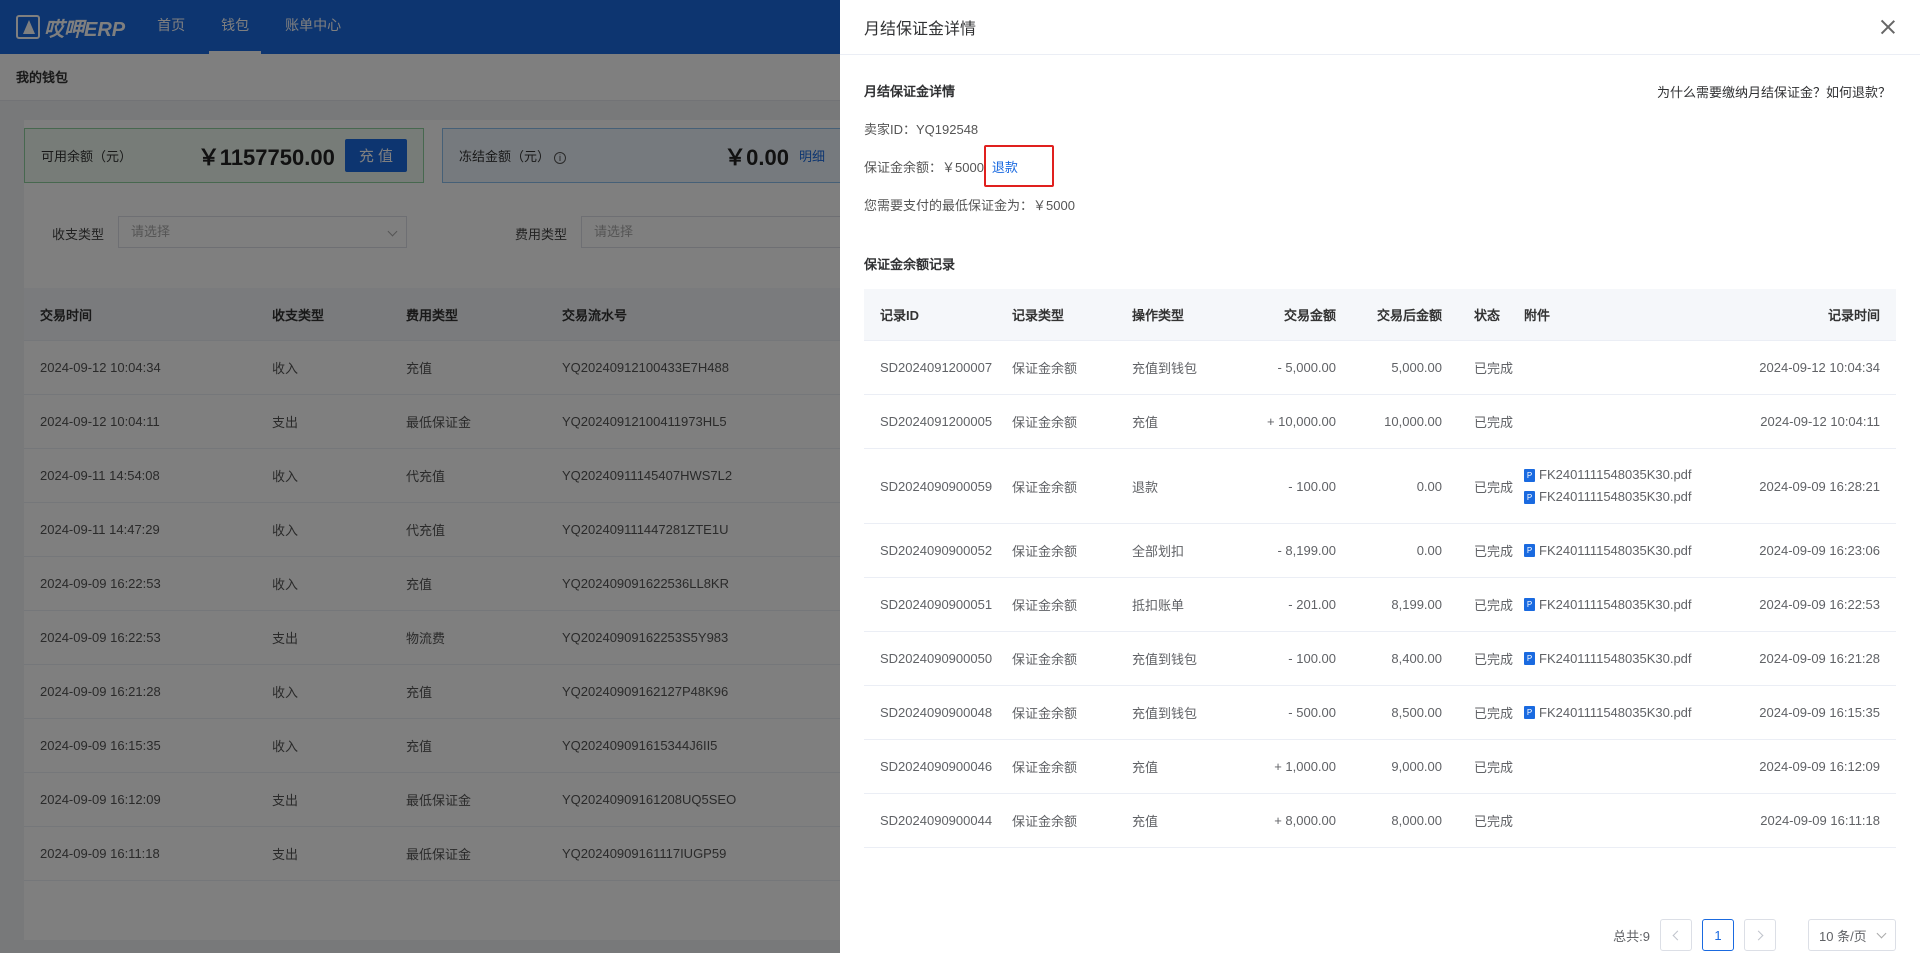 Image resolution: width=1920 pixels, height=953 pixels. What do you see at coordinates (1881, 933) in the screenshot?
I see `chevron-down-icon` at bounding box center [1881, 933].